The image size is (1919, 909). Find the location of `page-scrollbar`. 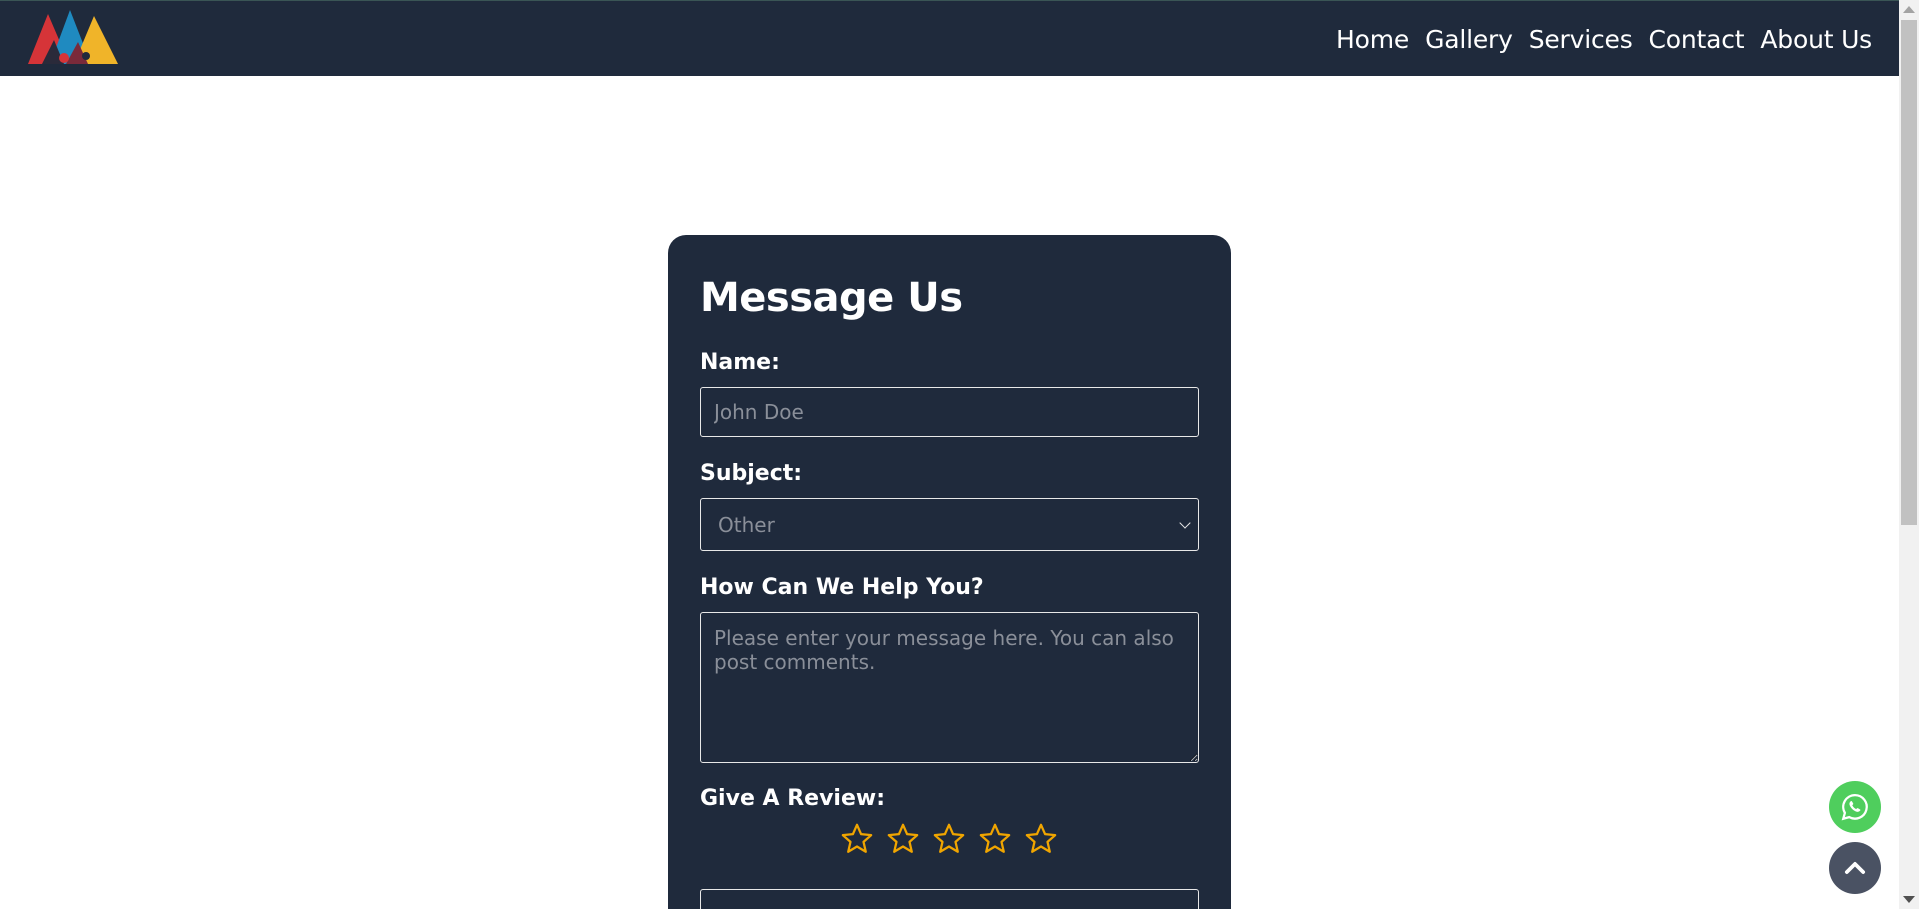

page-scrollbar is located at coordinates (1909, 454).